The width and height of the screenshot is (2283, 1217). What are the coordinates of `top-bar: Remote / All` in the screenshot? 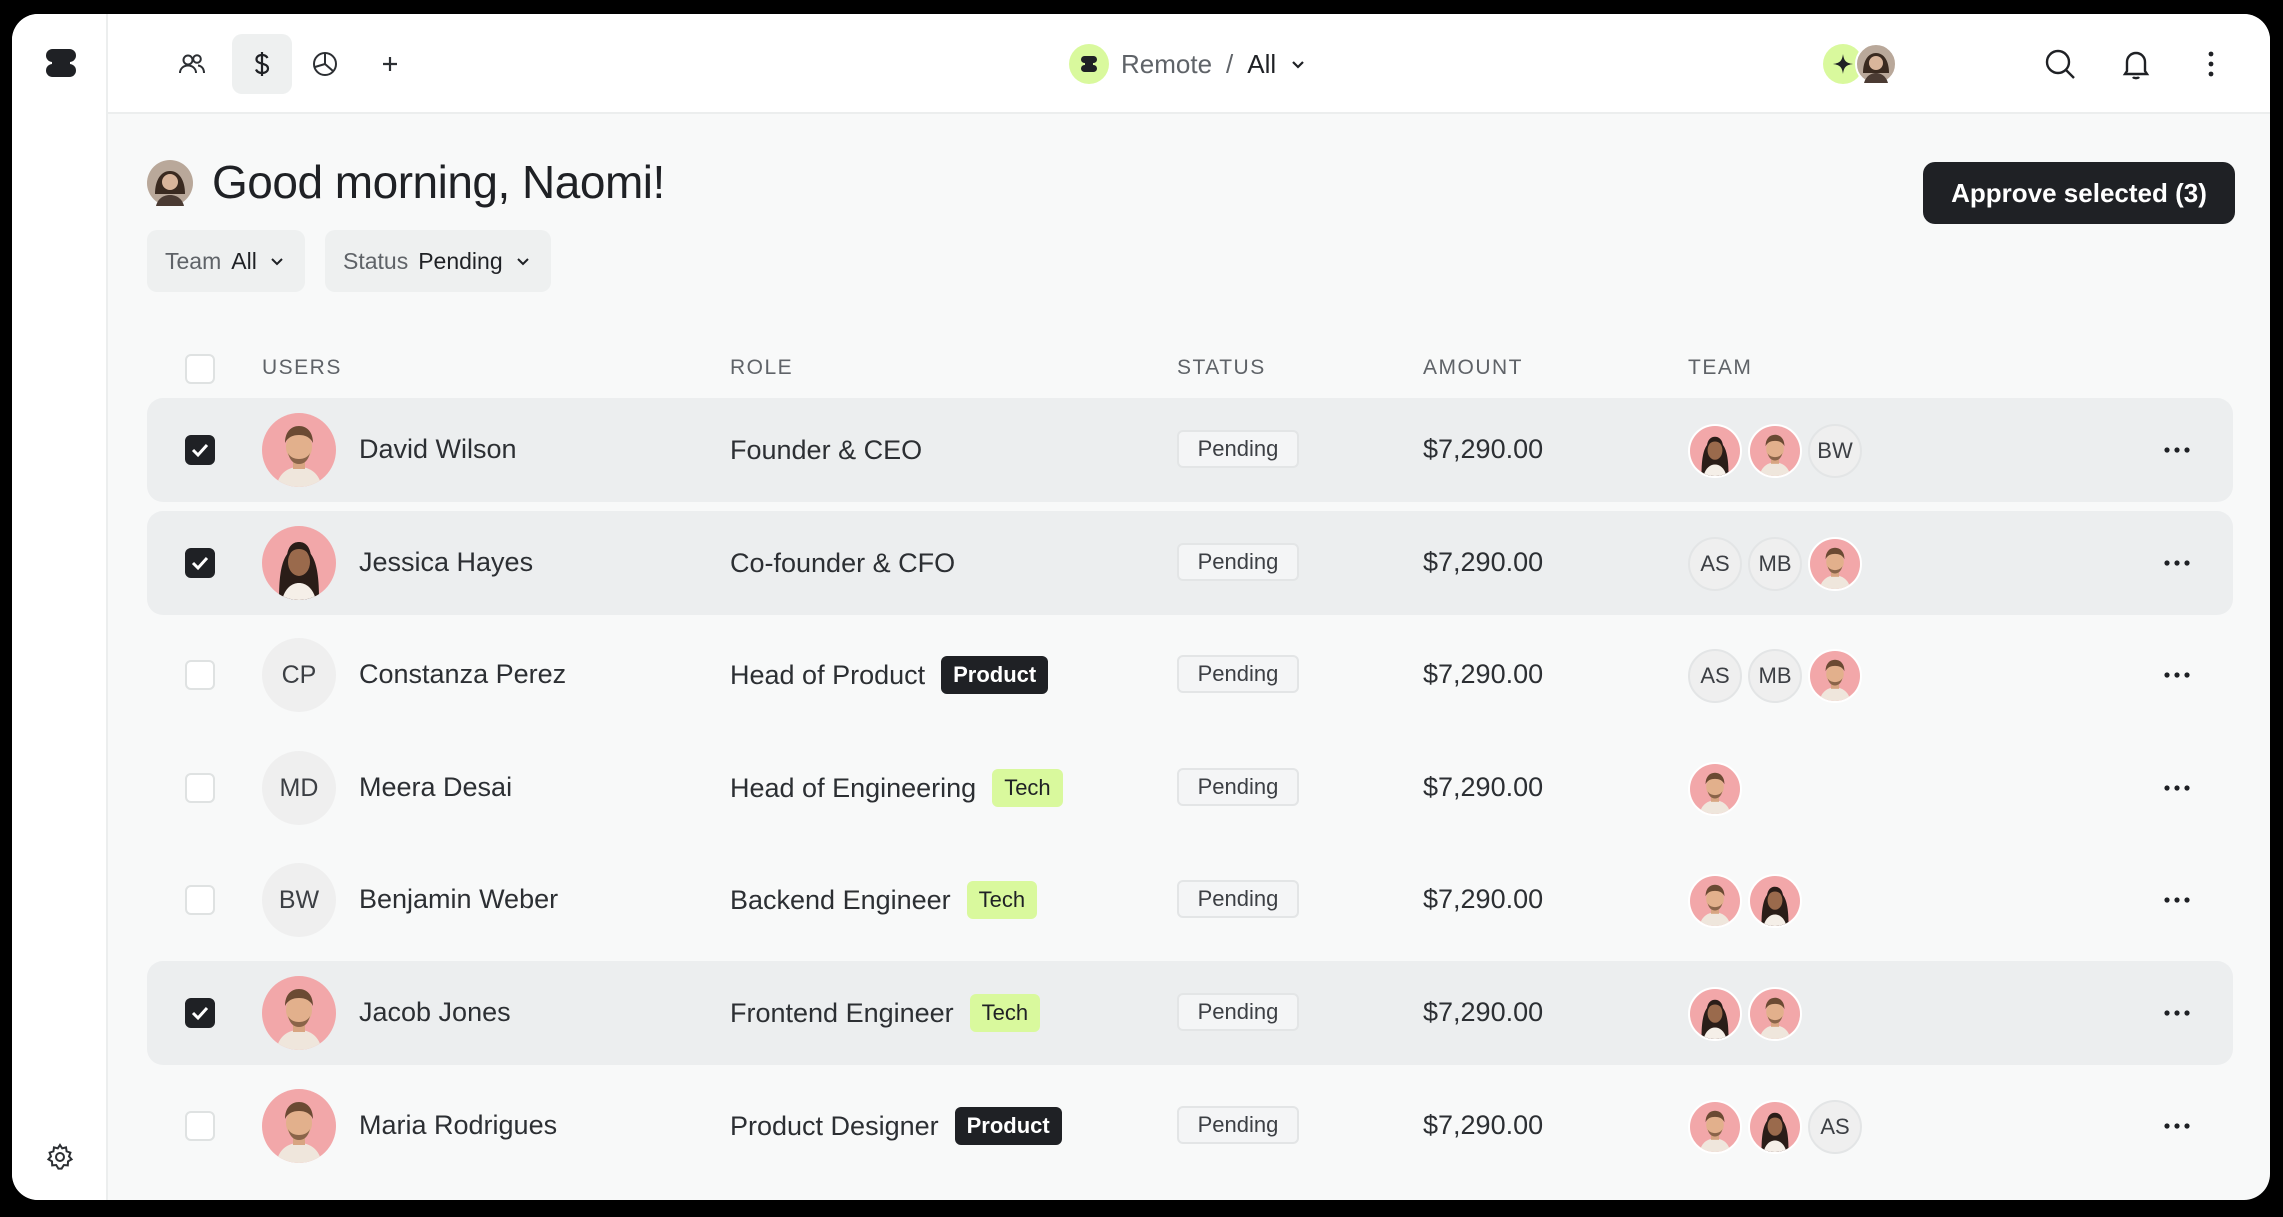 It's located at (1189, 64).